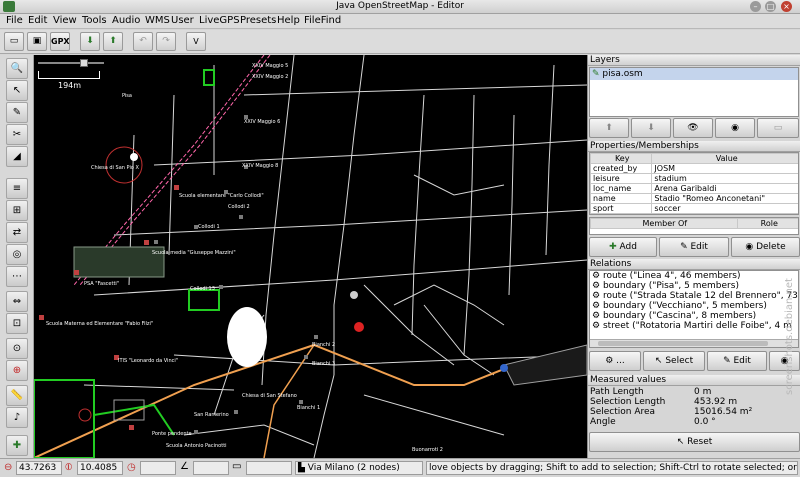 Image resolution: width=800 pixels, height=477 pixels. What do you see at coordinates (14, 41) in the screenshot?
I see `open-file-button: ▭` at bounding box center [14, 41].